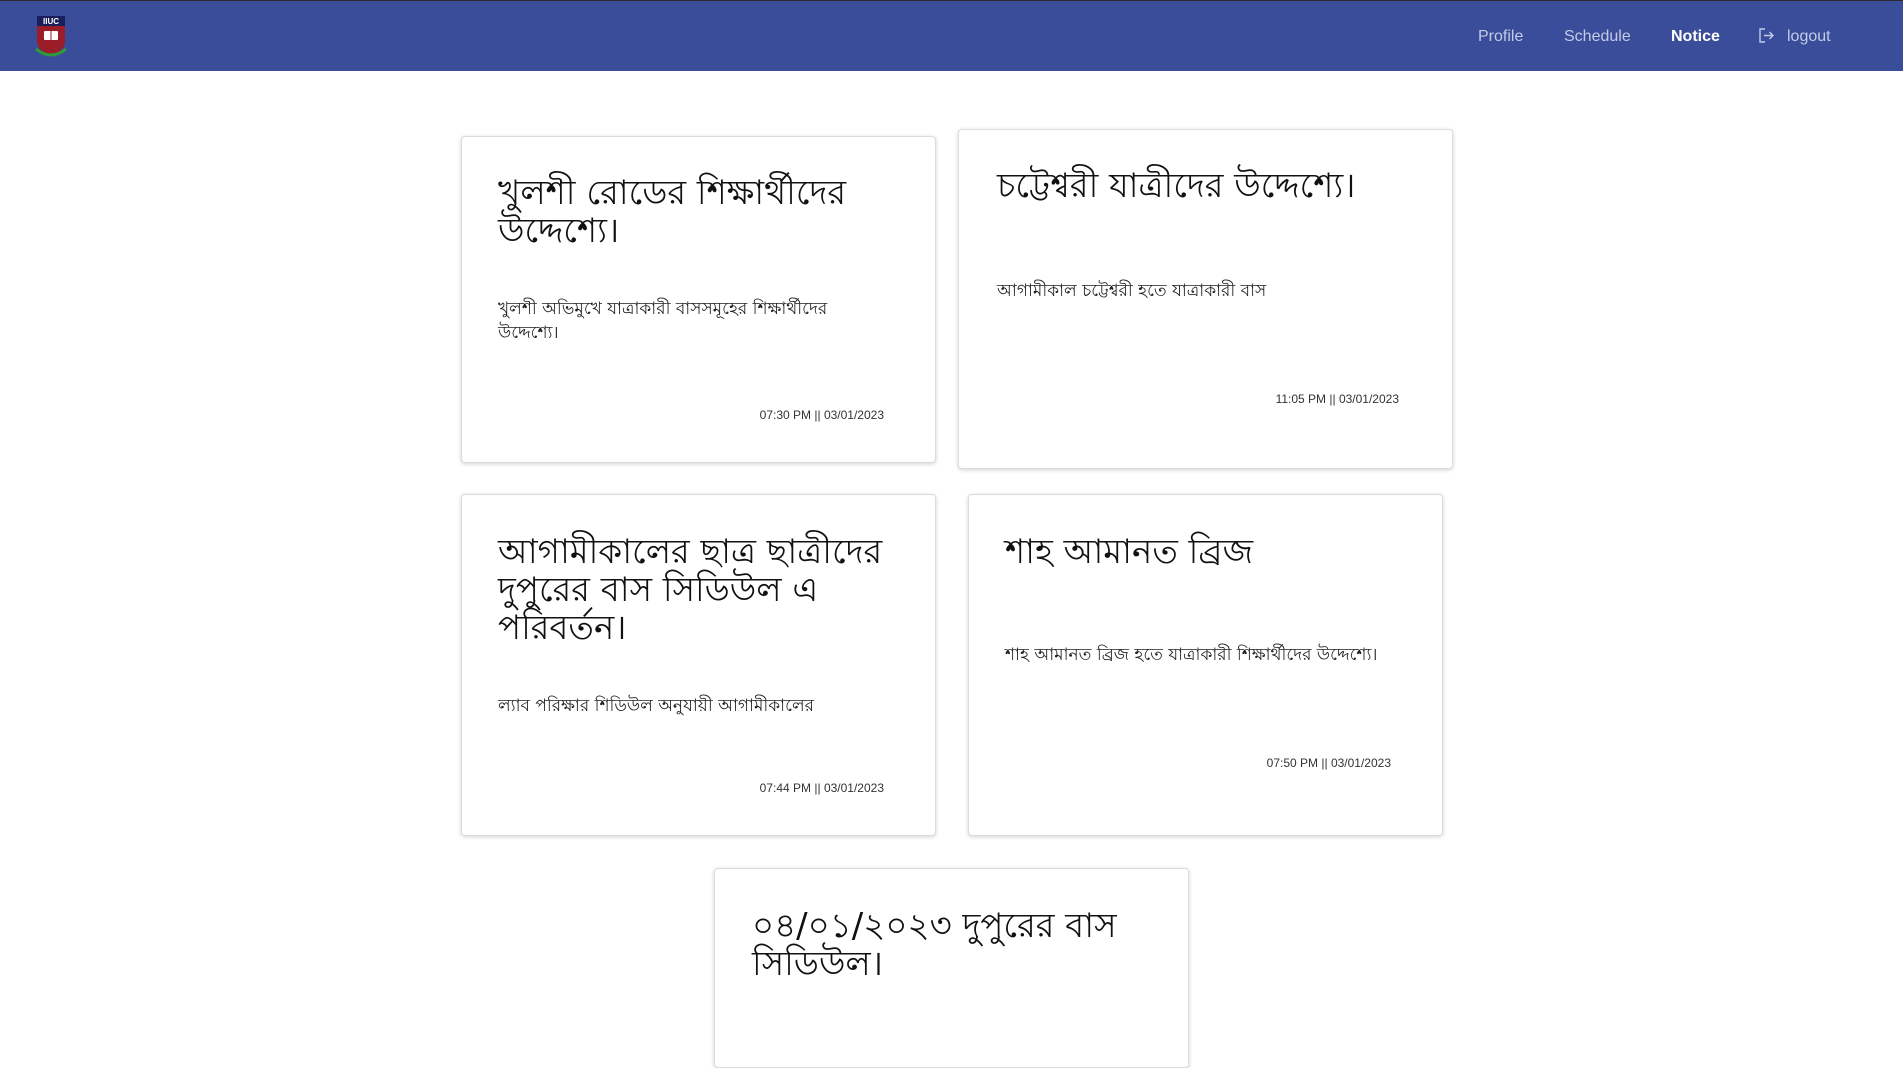 The height and width of the screenshot is (1068, 1903). Describe the element at coordinates (934, 945) in the screenshot. I see `notice-title: ০৪/০১/২০২৩ দুপুরের বাস সিডিউল।` at that location.